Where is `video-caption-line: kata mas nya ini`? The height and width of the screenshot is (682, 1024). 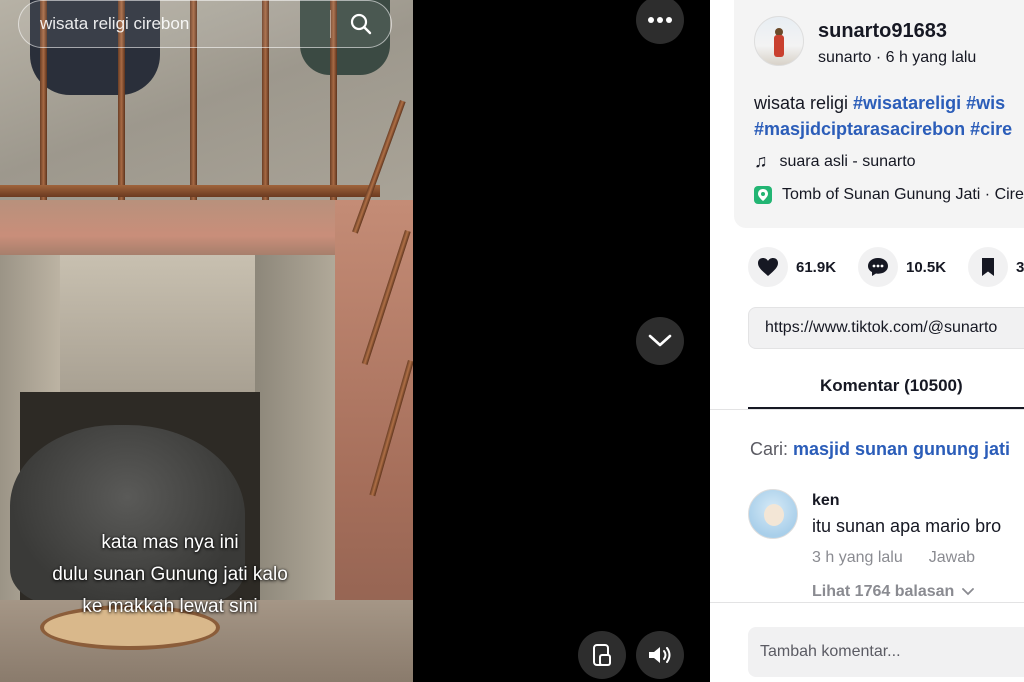 video-caption-line: kata mas nya ini is located at coordinates (170, 542).